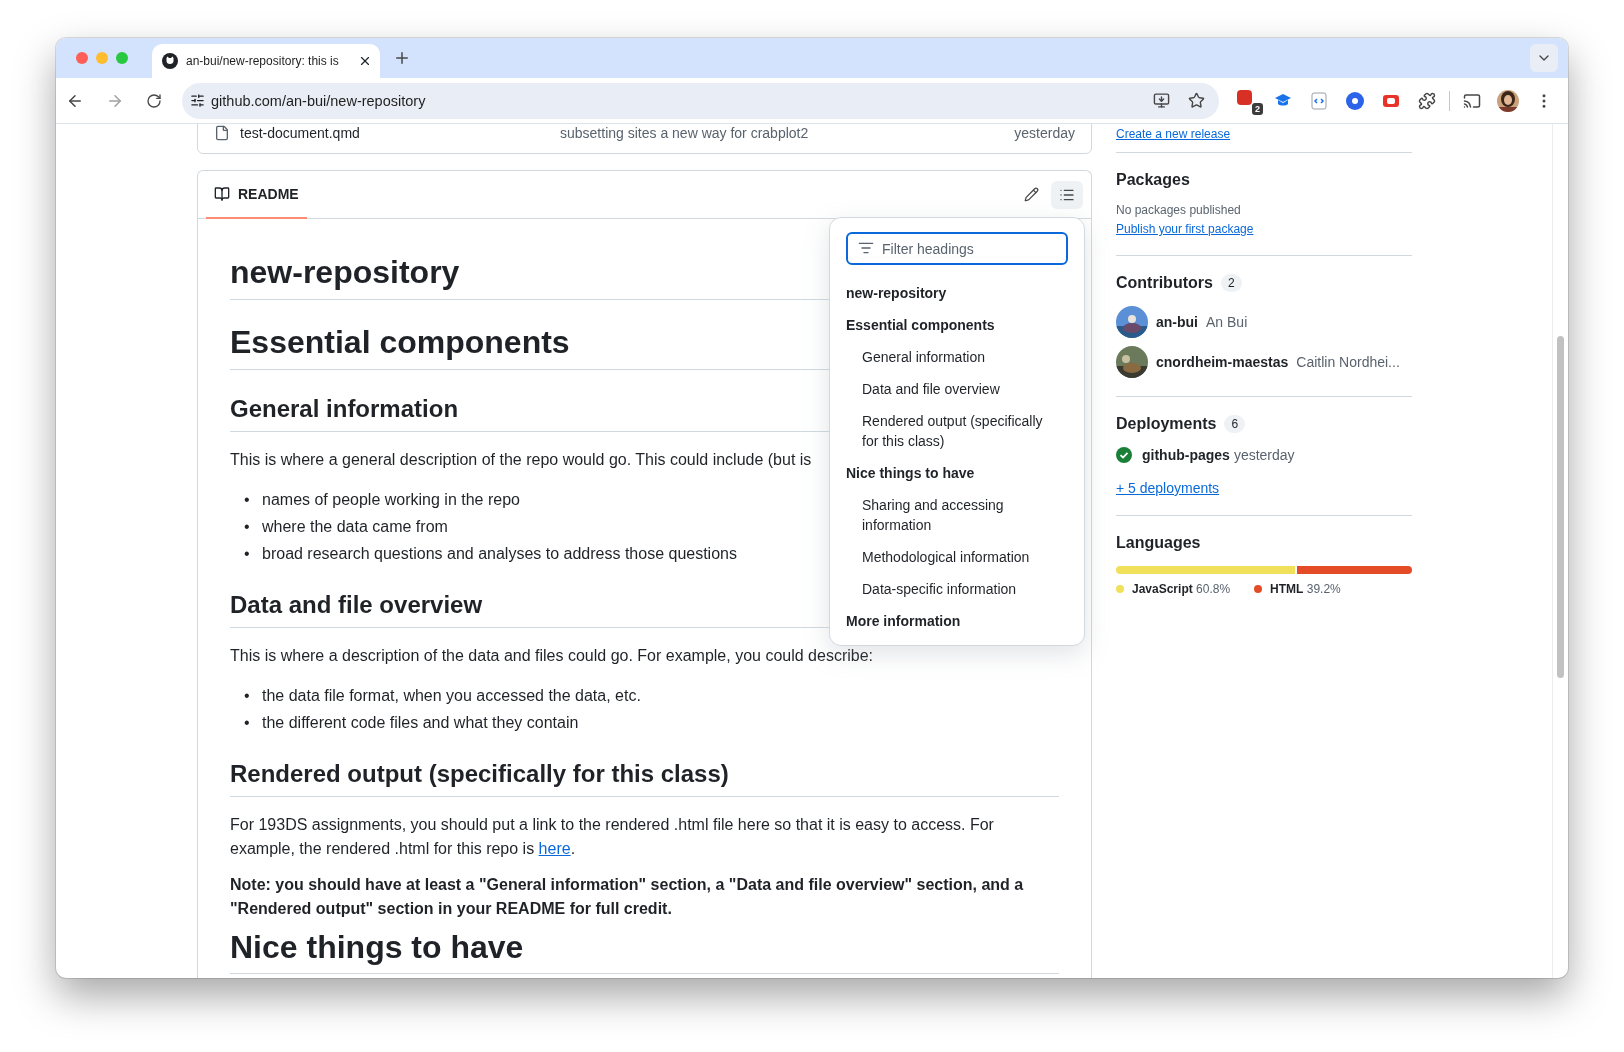 The height and width of the screenshot is (1052, 1624). What do you see at coordinates (1161, 100) in the screenshot?
I see `install-icon` at bounding box center [1161, 100].